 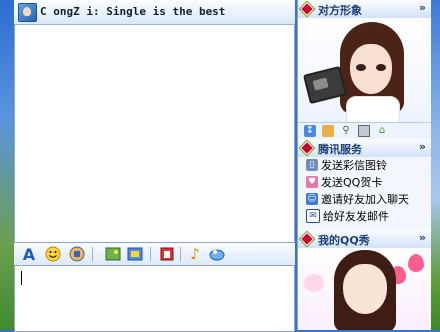 I want to click on magic-emoticon-icon, so click(x=77, y=254).